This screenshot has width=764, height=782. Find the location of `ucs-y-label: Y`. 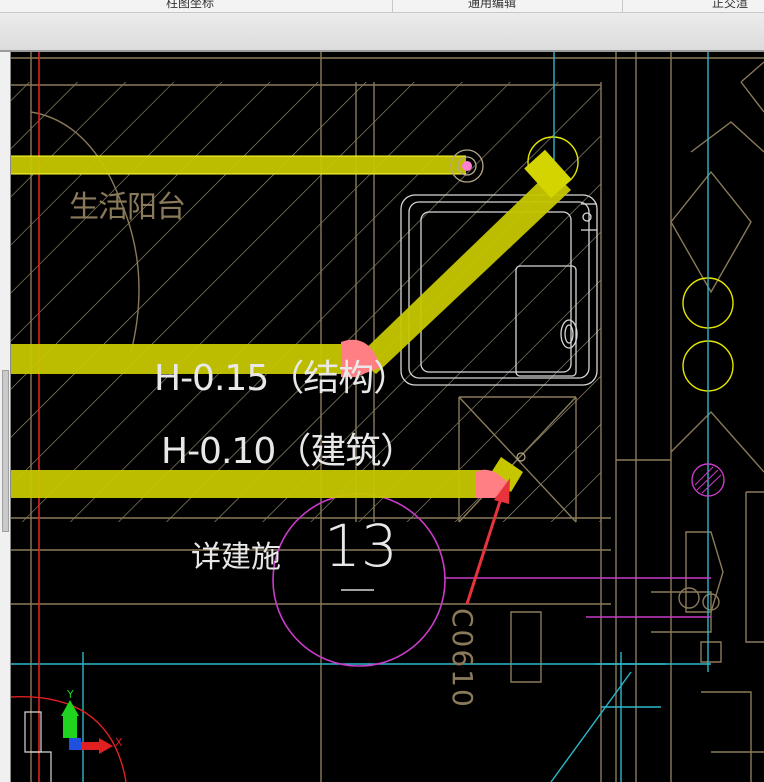

ucs-y-label: Y is located at coordinates (70, 694).